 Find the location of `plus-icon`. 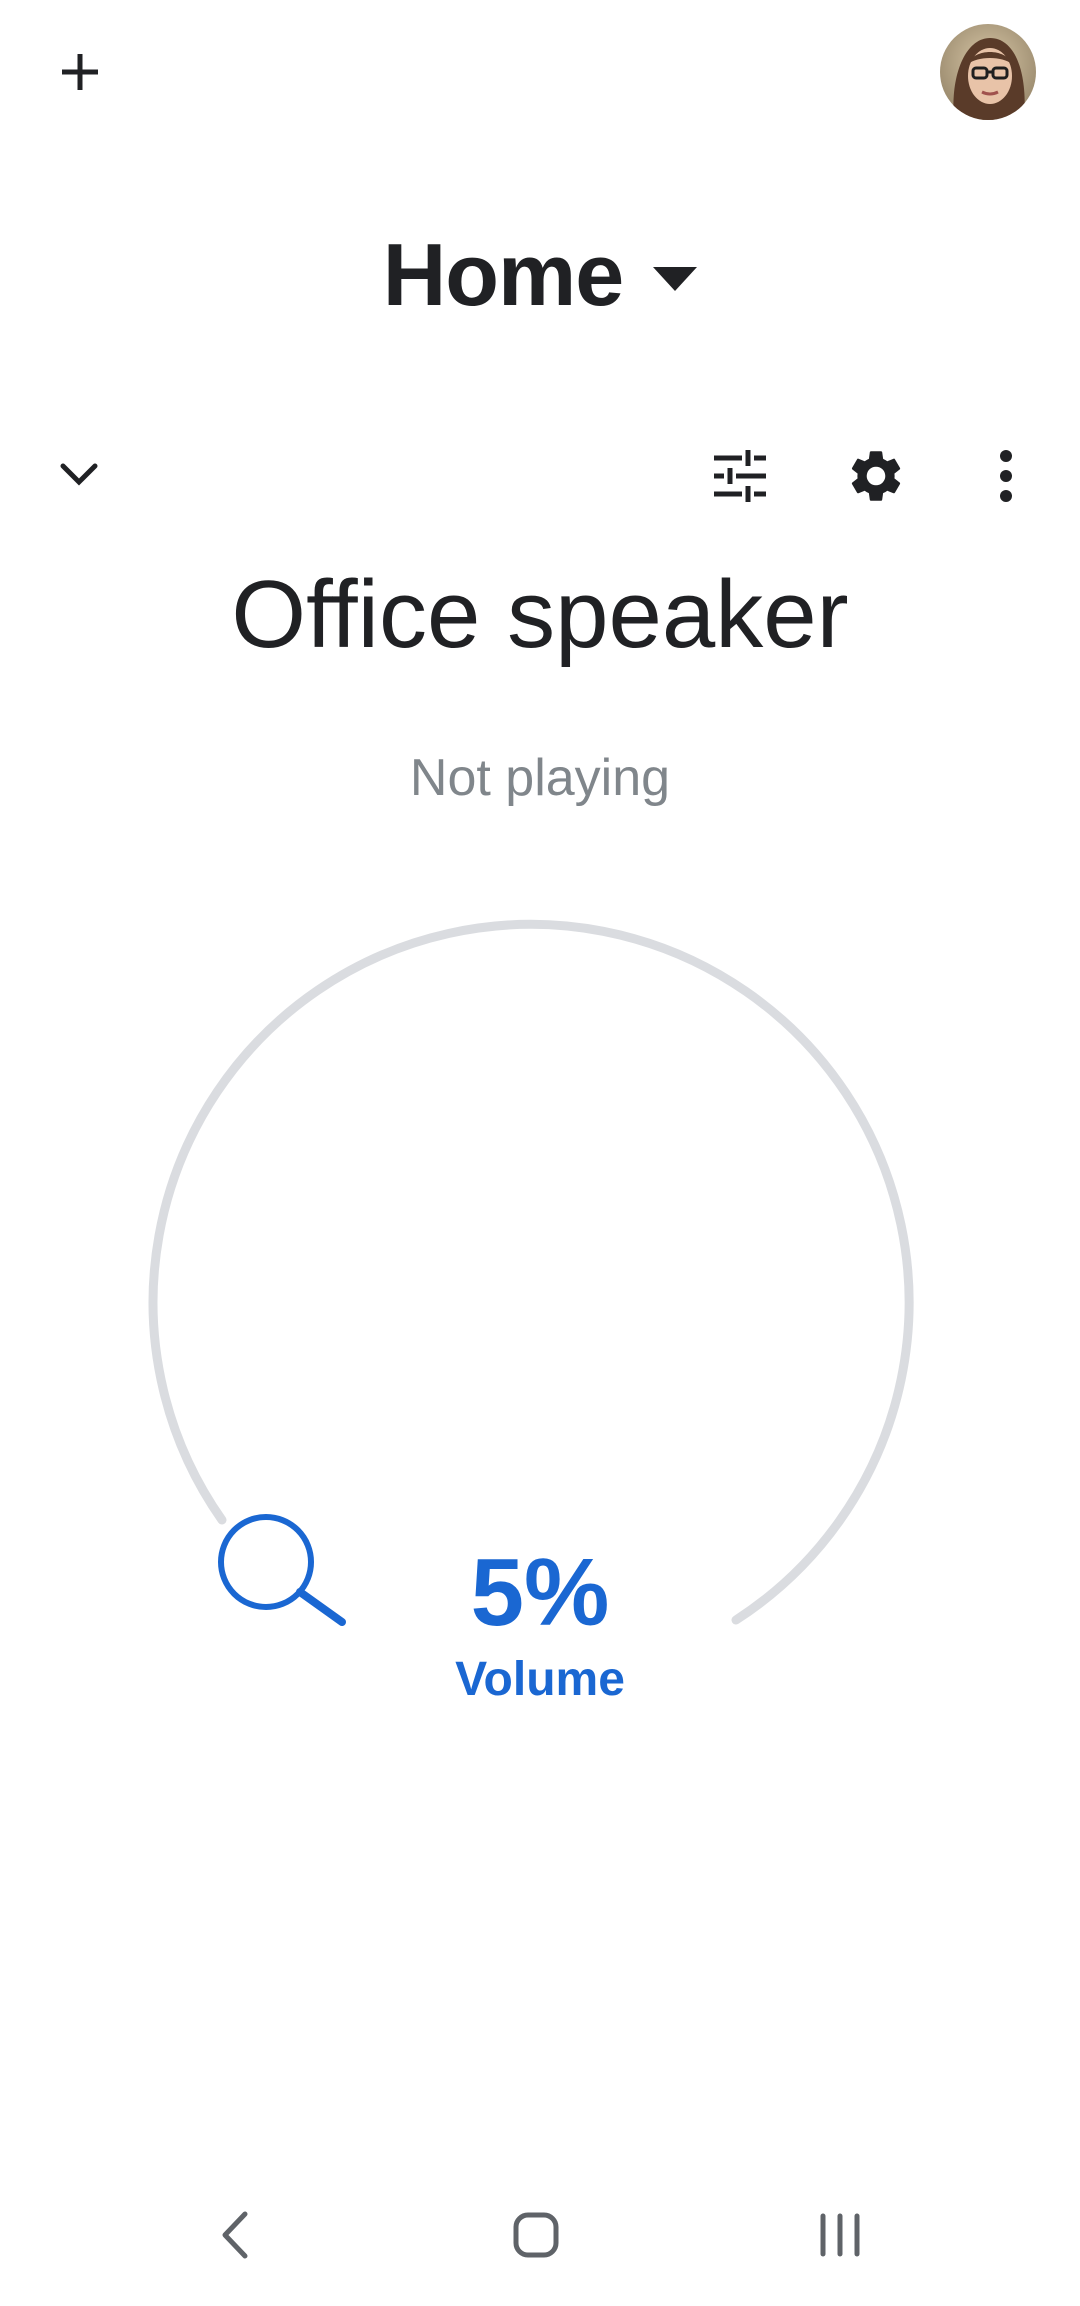

plus-icon is located at coordinates (80, 72).